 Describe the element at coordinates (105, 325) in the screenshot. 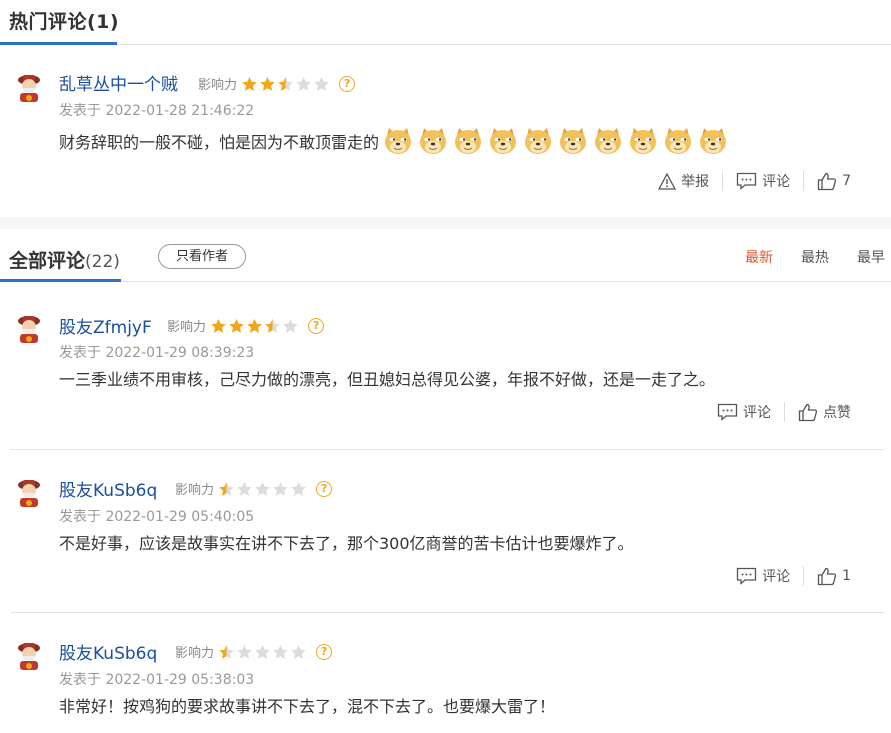

I see `username-link: 股友ZfmjyF` at that location.